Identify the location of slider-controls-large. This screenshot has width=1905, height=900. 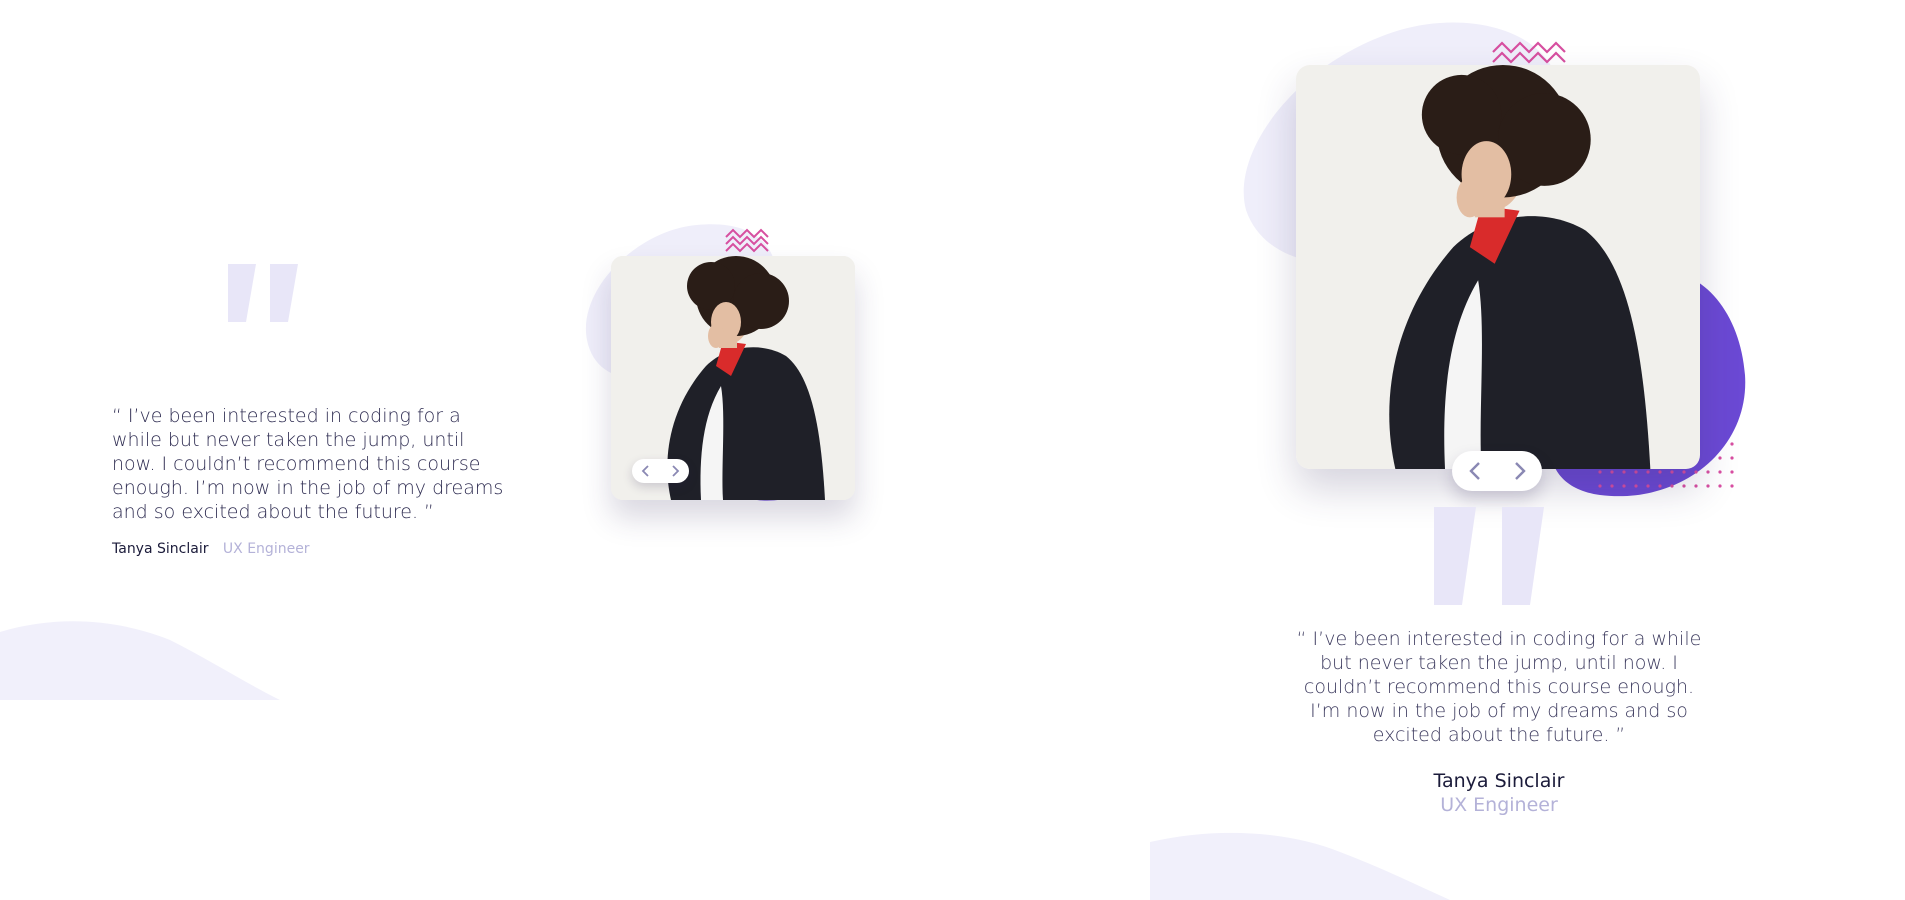
(1497, 471).